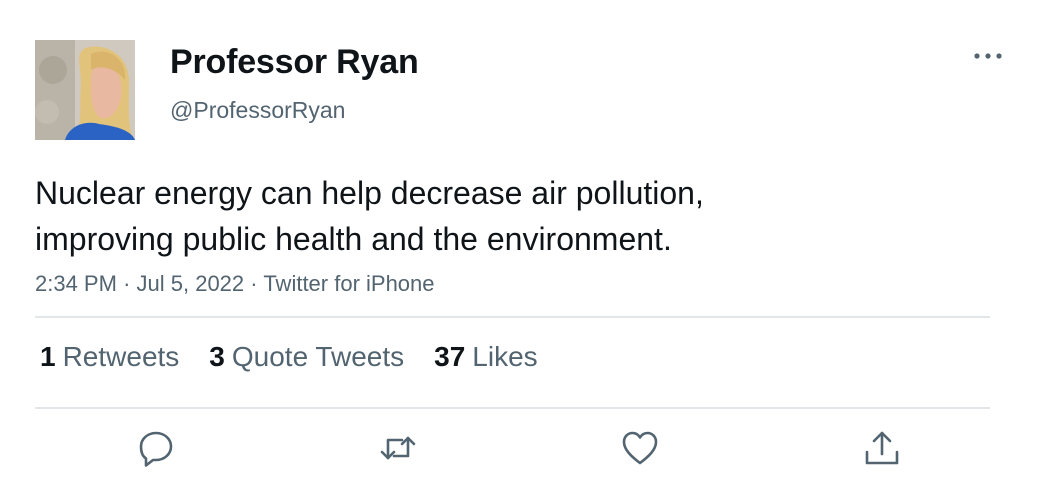 Image resolution: width=1050 pixels, height=480 pixels. I want to click on reply-button, so click(156, 448).